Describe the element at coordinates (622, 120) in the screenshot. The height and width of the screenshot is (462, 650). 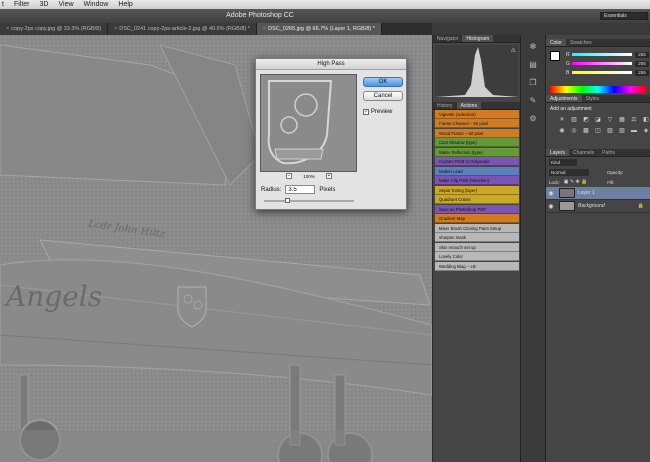
I see `hue-saturation-icon: ▦` at that location.